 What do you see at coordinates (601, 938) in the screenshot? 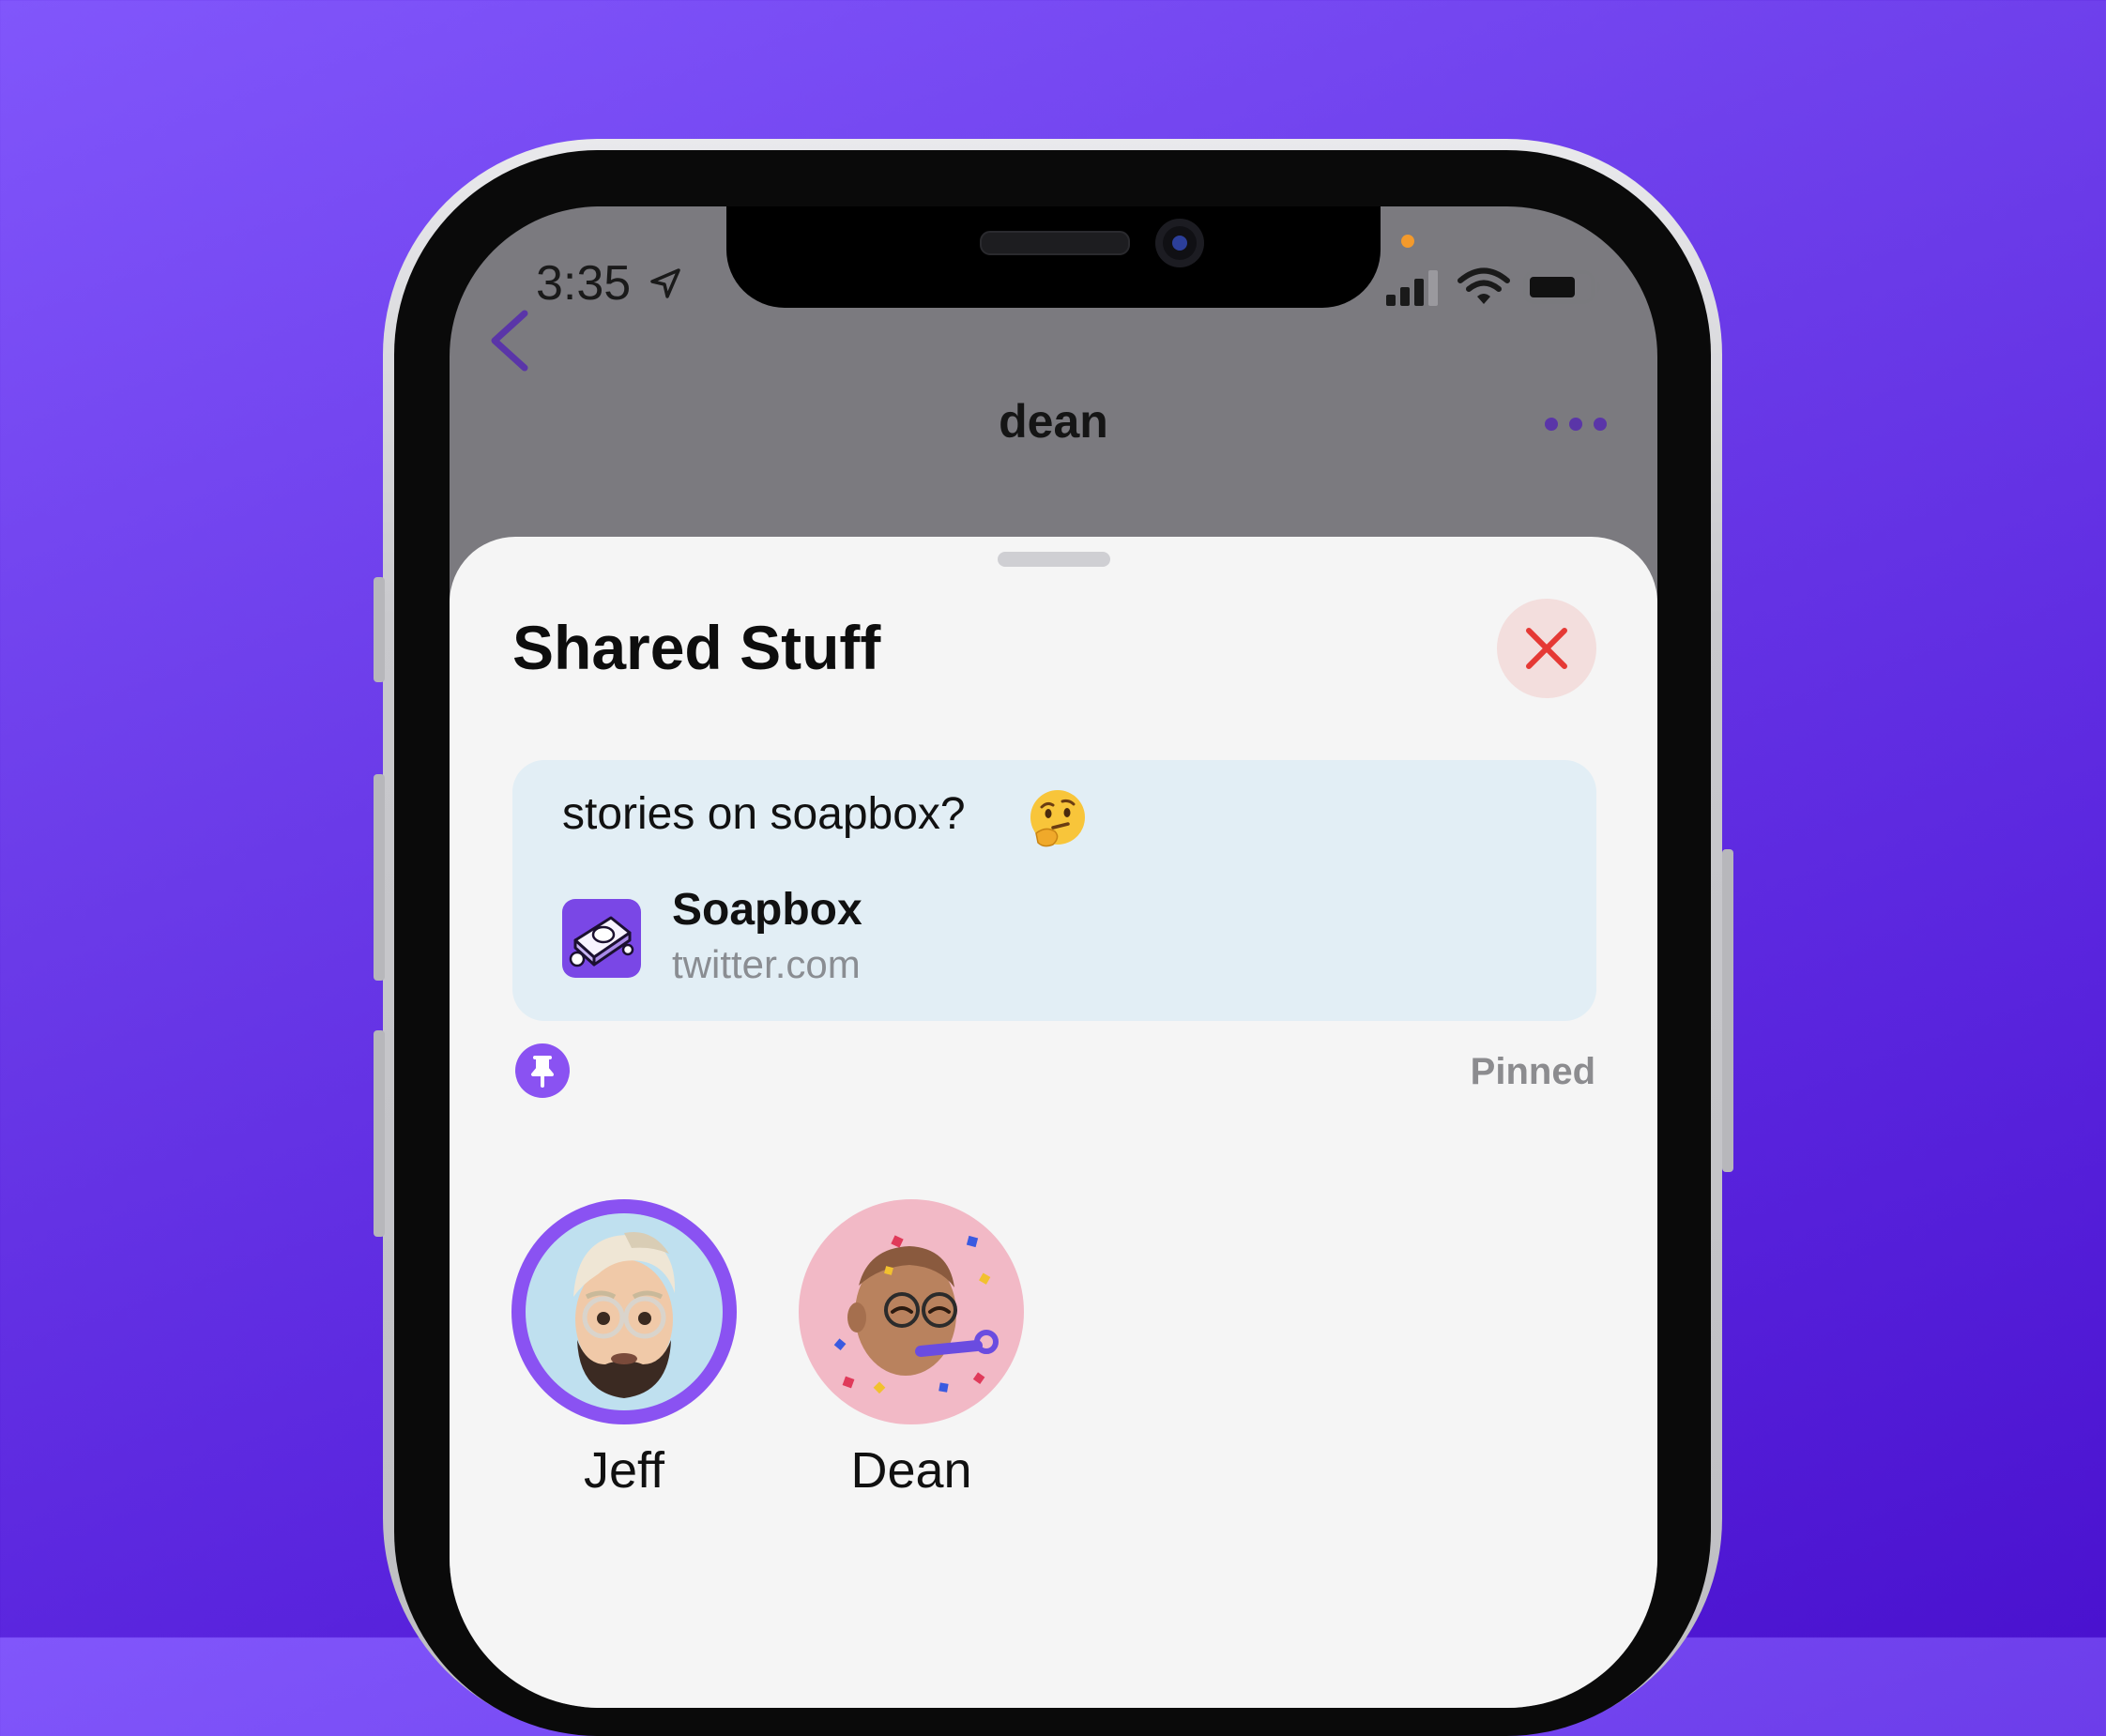
I see `soapbox-app-icon` at bounding box center [601, 938].